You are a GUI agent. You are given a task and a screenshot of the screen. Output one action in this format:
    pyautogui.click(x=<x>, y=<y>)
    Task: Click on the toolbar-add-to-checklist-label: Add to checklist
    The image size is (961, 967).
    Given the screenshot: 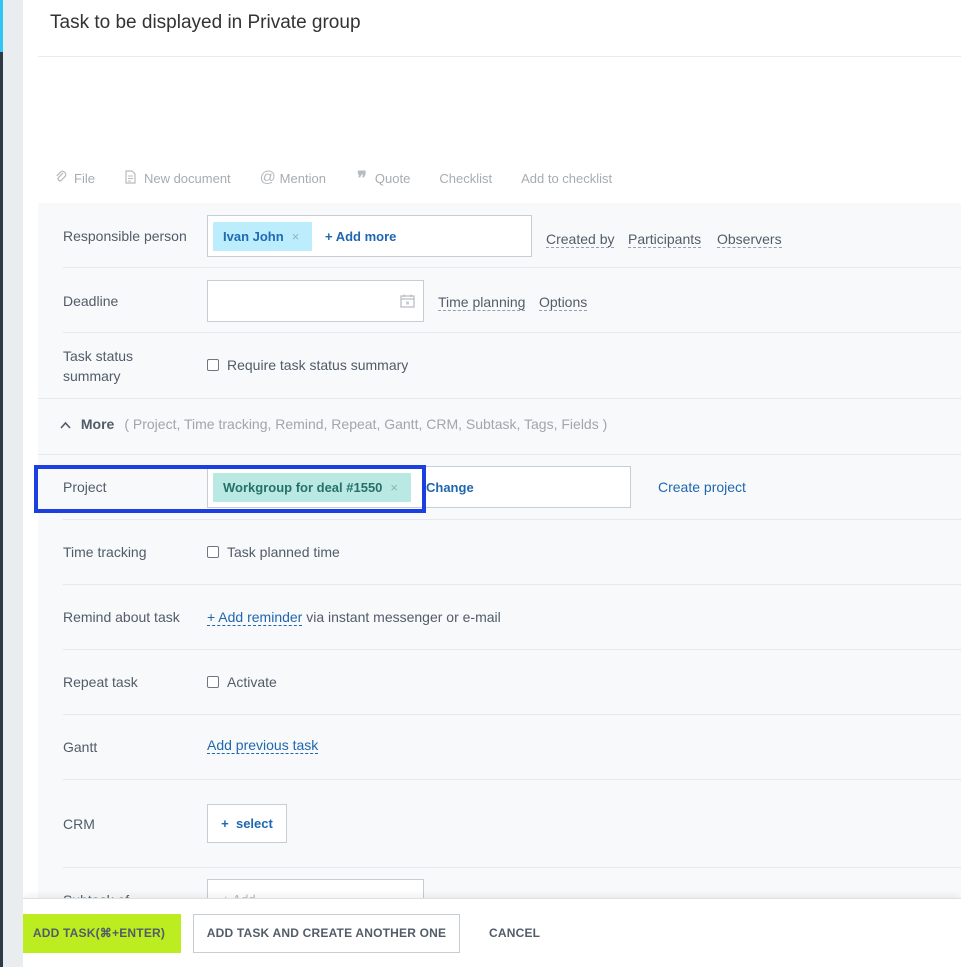 What is the action you would take?
    pyautogui.click(x=567, y=178)
    